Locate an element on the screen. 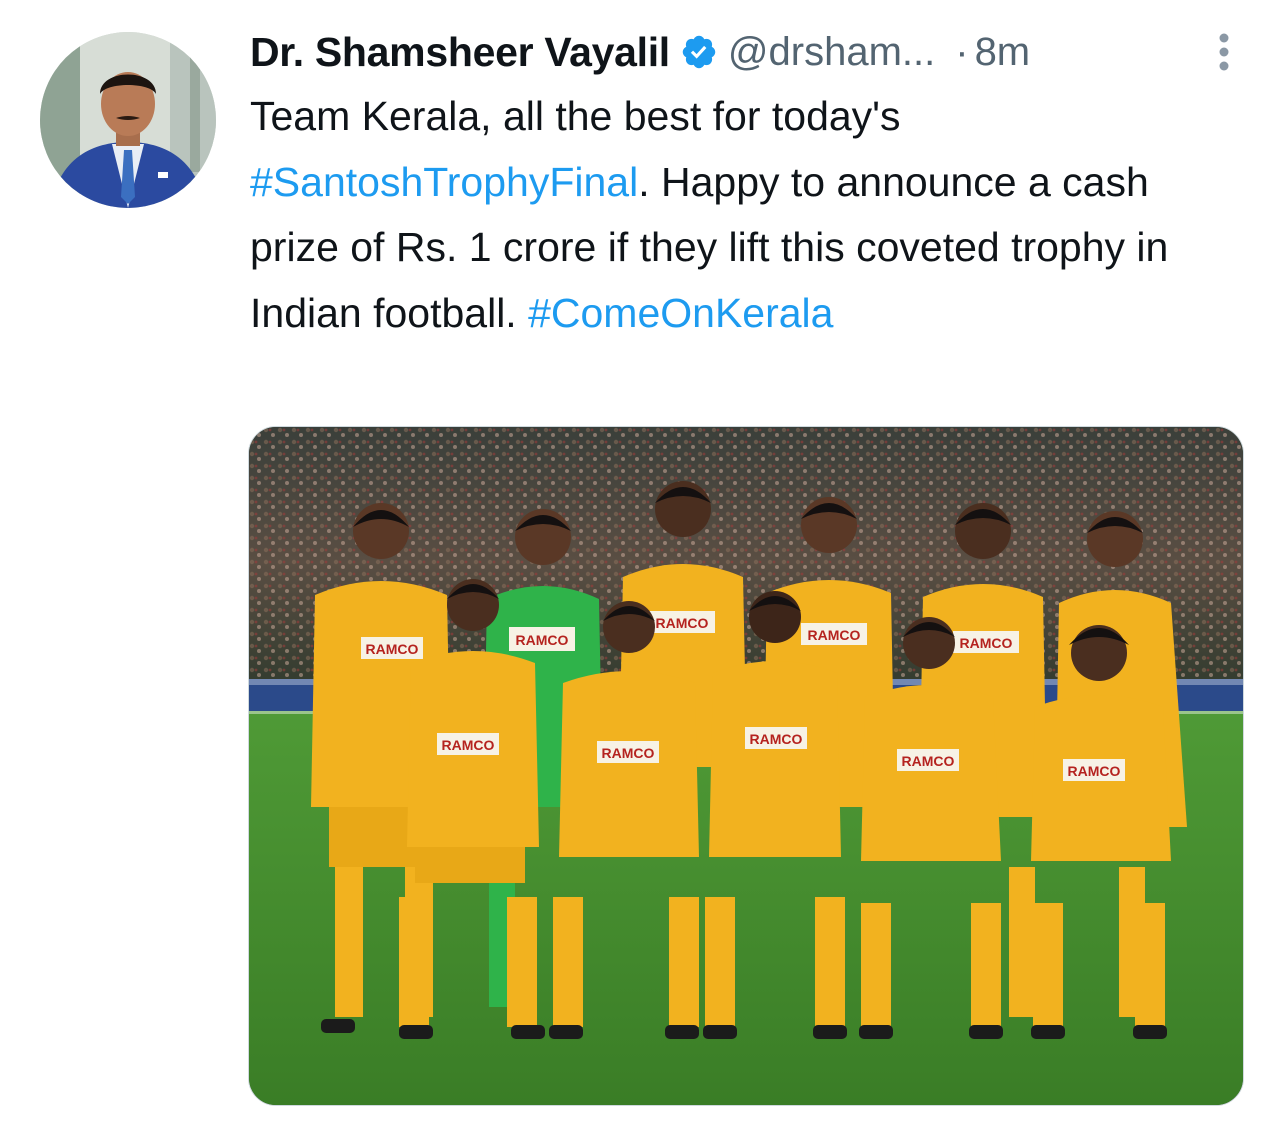  tweet-text-part: Team Kerala, all the best for today's is located at coordinates (575, 116).